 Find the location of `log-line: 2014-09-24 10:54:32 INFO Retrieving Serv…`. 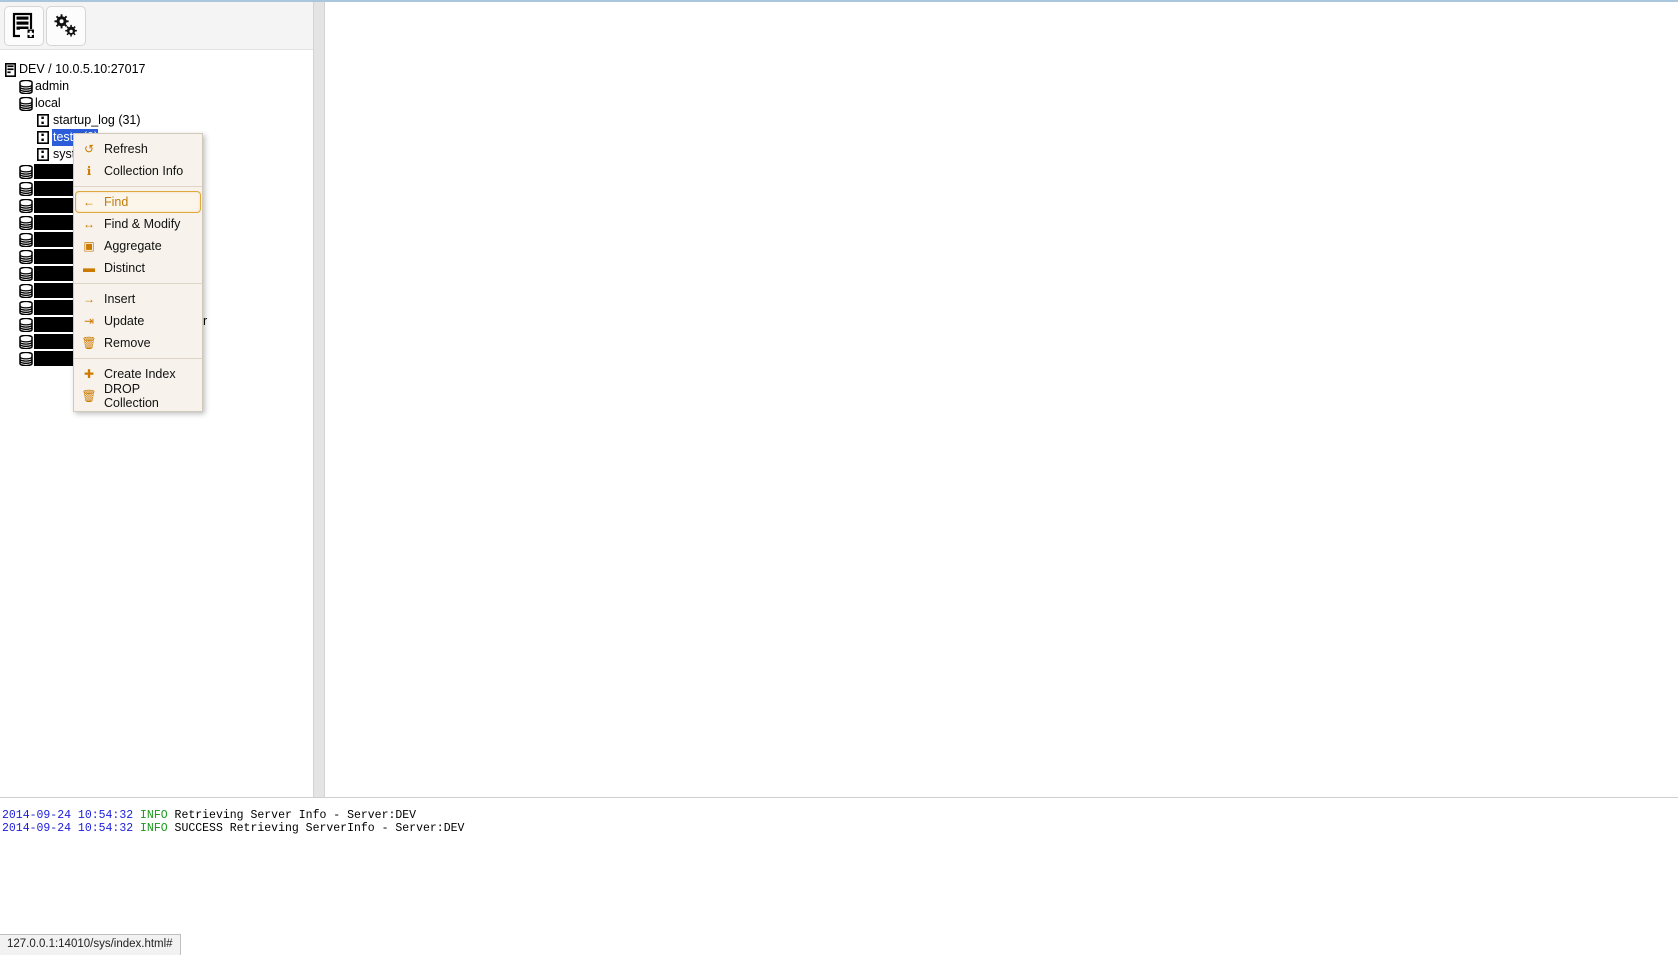

log-line: 2014-09-24 10:54:32 INFO Retrieving Serv… is located at coordinates (840, 815).